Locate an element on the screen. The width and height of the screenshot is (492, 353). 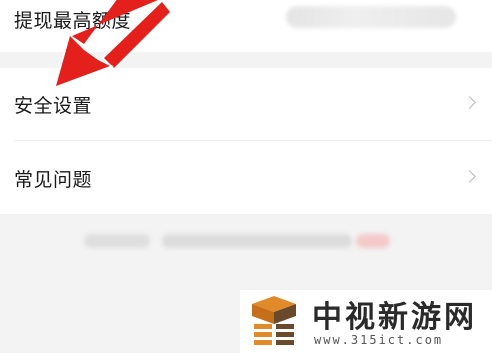
withdraw-limit-row: 提现最高额度 is located at coordinates (246, 26).